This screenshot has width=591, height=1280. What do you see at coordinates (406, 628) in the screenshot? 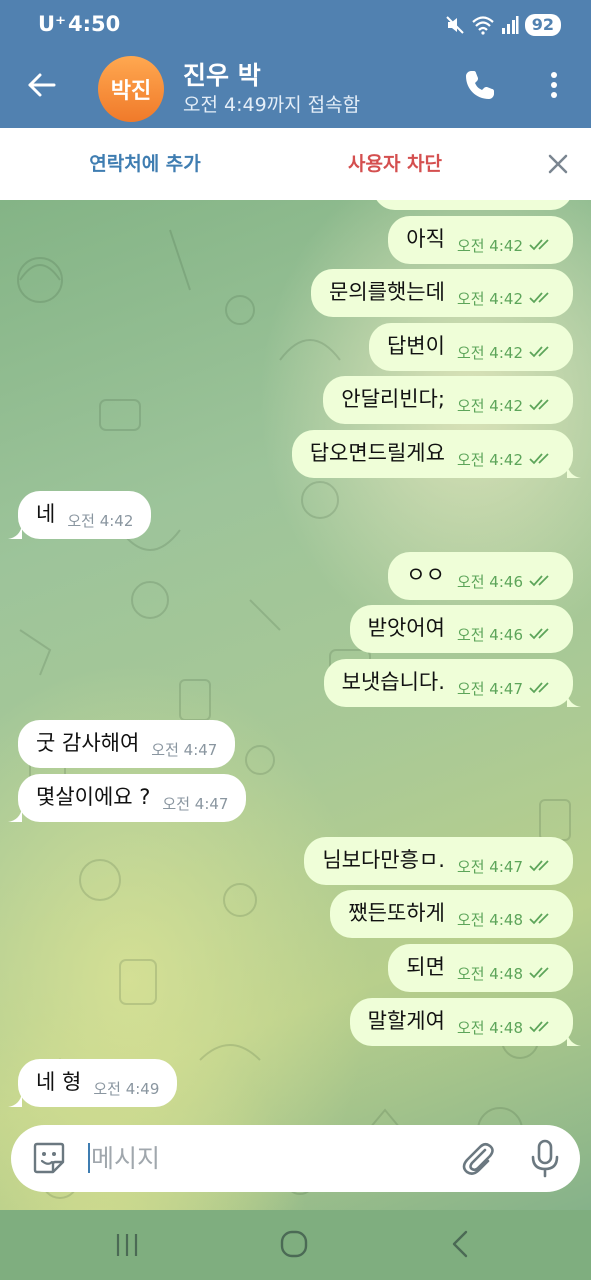
I see `message-text: 받앗어여` at bounding box center [406, 628].